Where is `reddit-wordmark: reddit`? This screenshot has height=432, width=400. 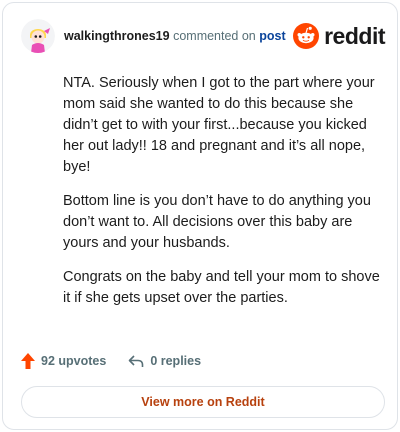
reddit-wordmark: reddit is located at coordinates (354, 35).